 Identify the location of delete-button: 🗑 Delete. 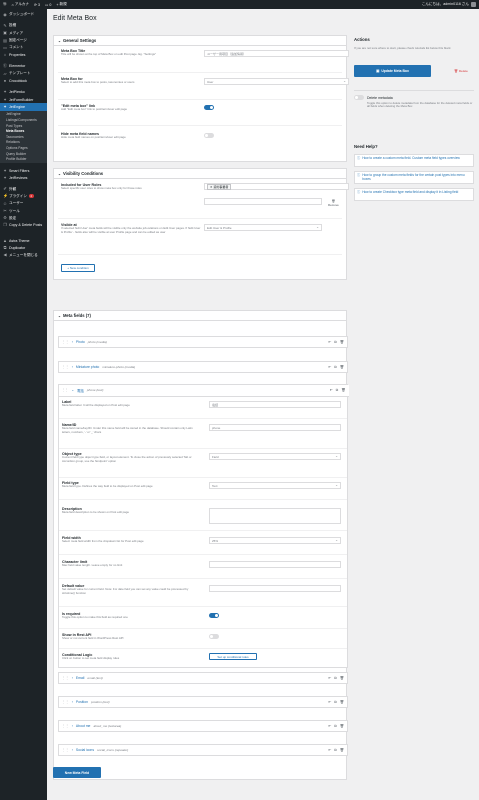
(461, 71).